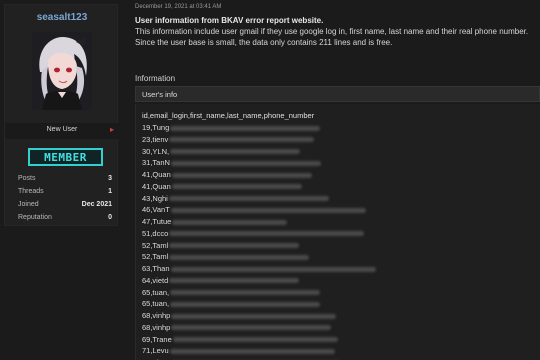 The height and width of the screenshot is (360, 540). What do you see at coordinates (65, 207) in the screenshot?
I see `stat-joined: Joined Dec 2021` at bounding box center [65, 207].